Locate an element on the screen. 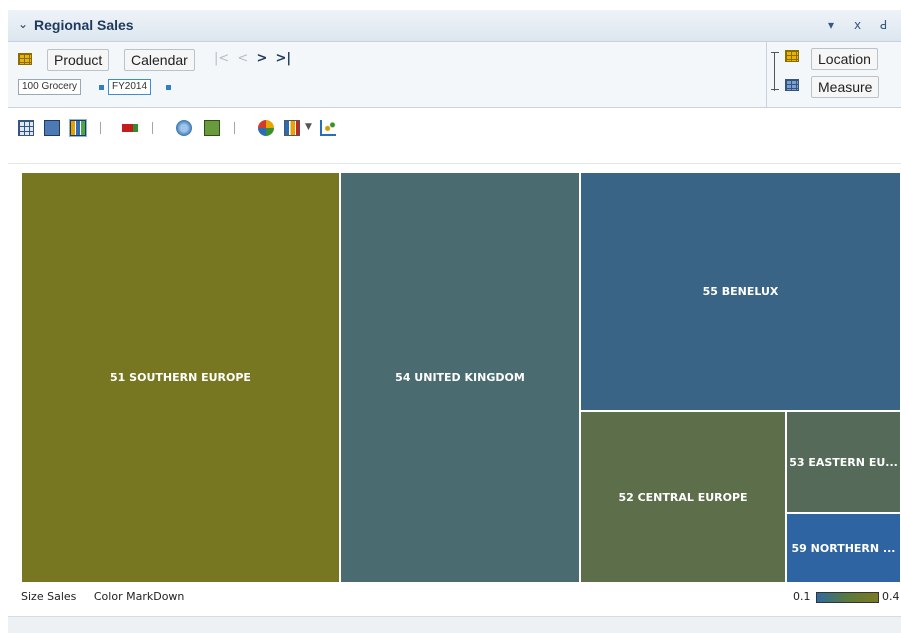 This screenshot has height=633, width=901. page-navigation: |< < > >| is located at coordinates (254, 58).